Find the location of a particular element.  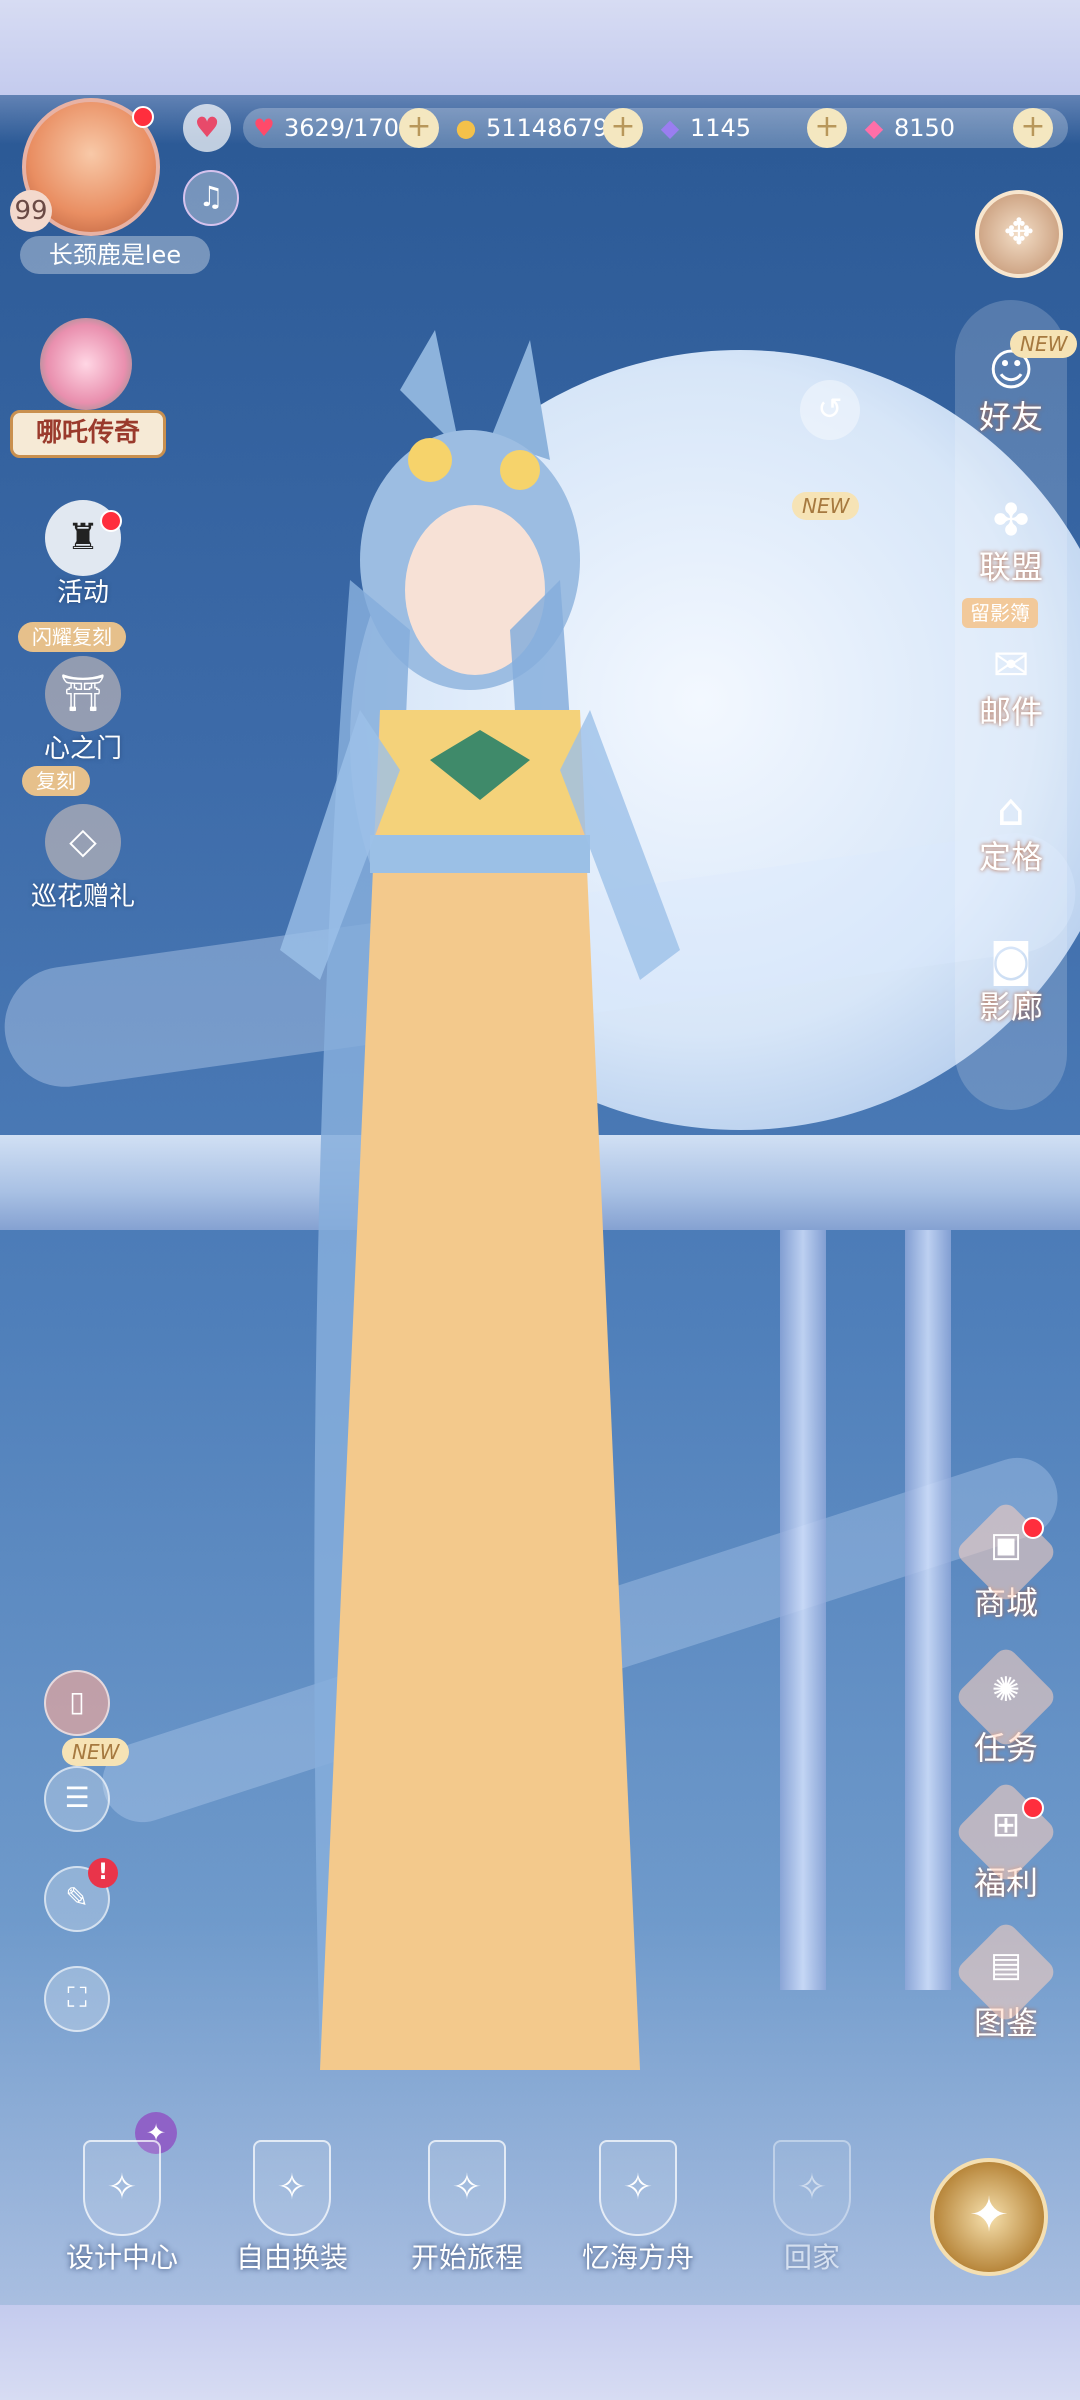

railing-pillar is located at coordinates (928, 1610).